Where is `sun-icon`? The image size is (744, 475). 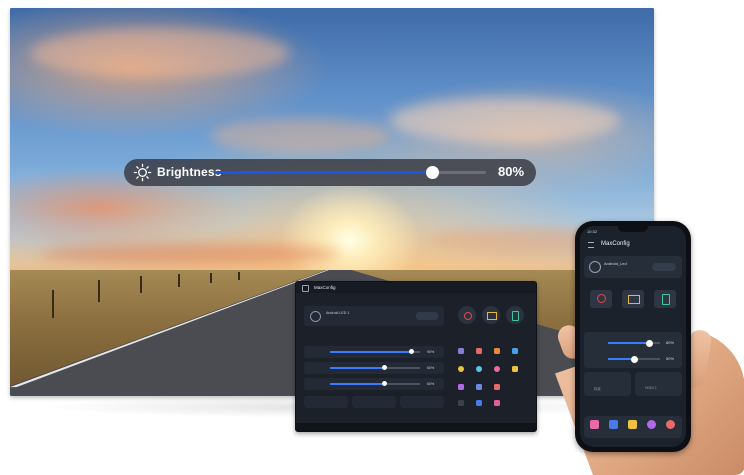
sun-icon is located at coordinates (142, 172).